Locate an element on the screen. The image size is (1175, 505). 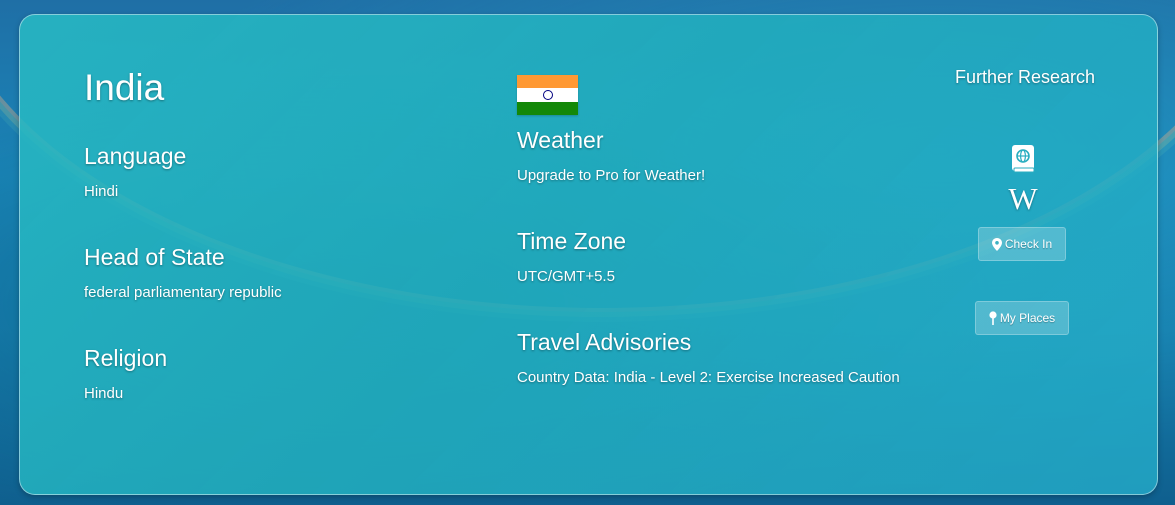
weather-title: Weather is located at coordinates (560, 140).